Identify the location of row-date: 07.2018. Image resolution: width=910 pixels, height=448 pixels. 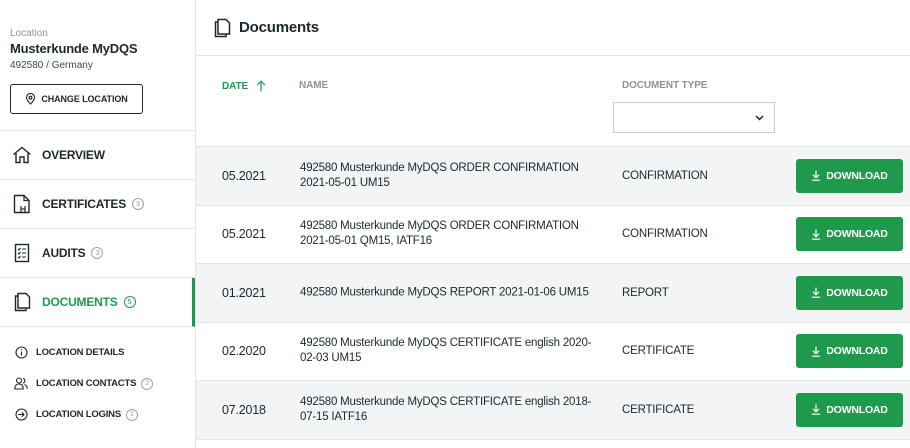
(244, 409).